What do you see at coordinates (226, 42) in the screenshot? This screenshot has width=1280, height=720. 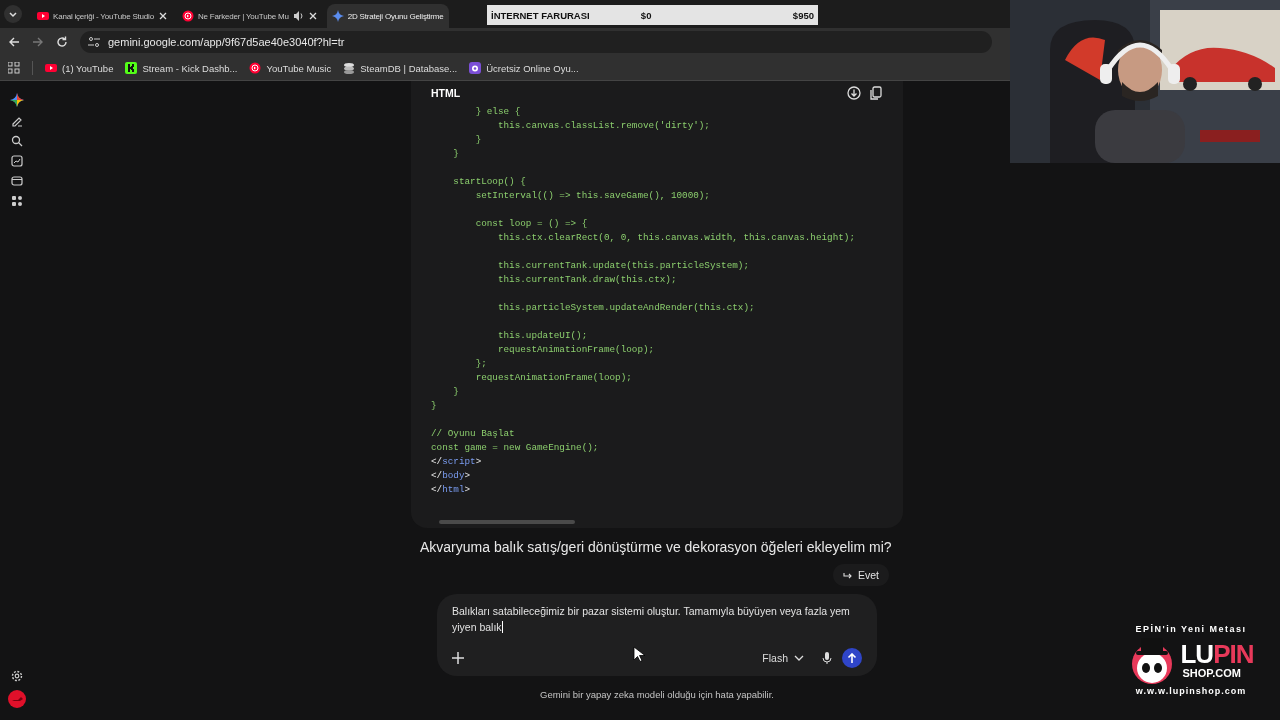 I see `url-text: gemini.google.com/app/9f67d5ae40e3040f?hl=tr` at bounding box center [226, 42].